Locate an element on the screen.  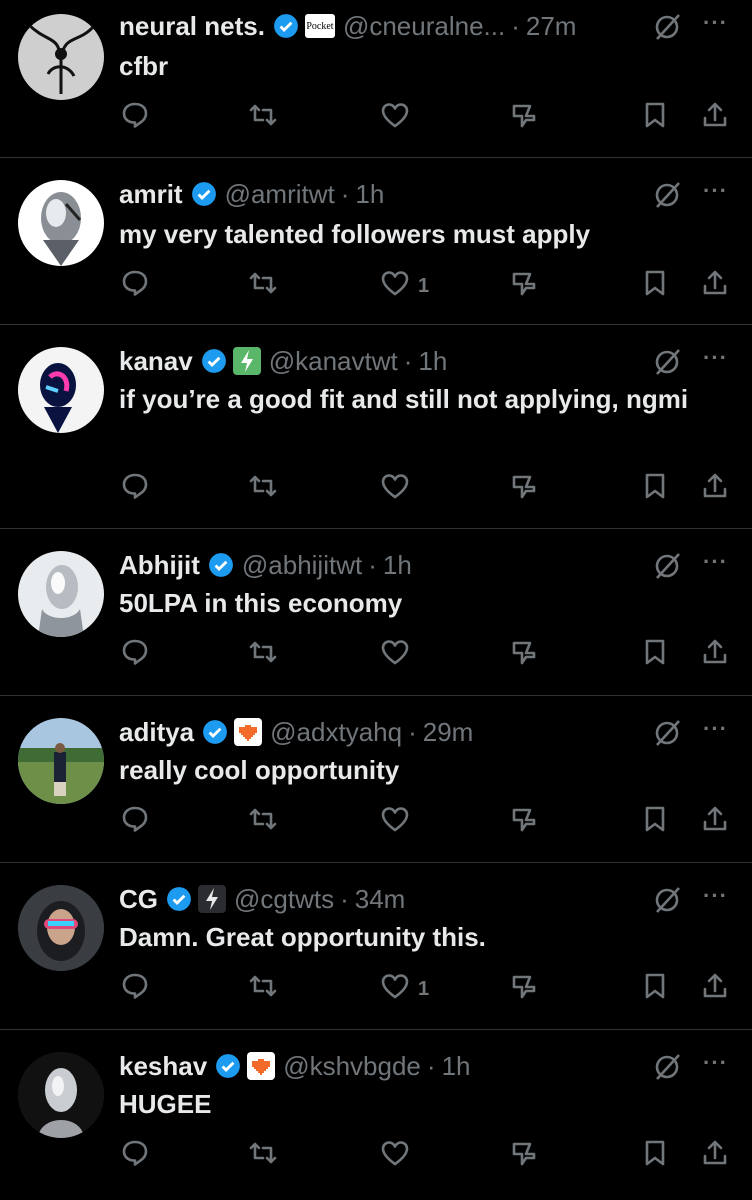
author-handle: @cgtwts is located at coordinates (284, 899).